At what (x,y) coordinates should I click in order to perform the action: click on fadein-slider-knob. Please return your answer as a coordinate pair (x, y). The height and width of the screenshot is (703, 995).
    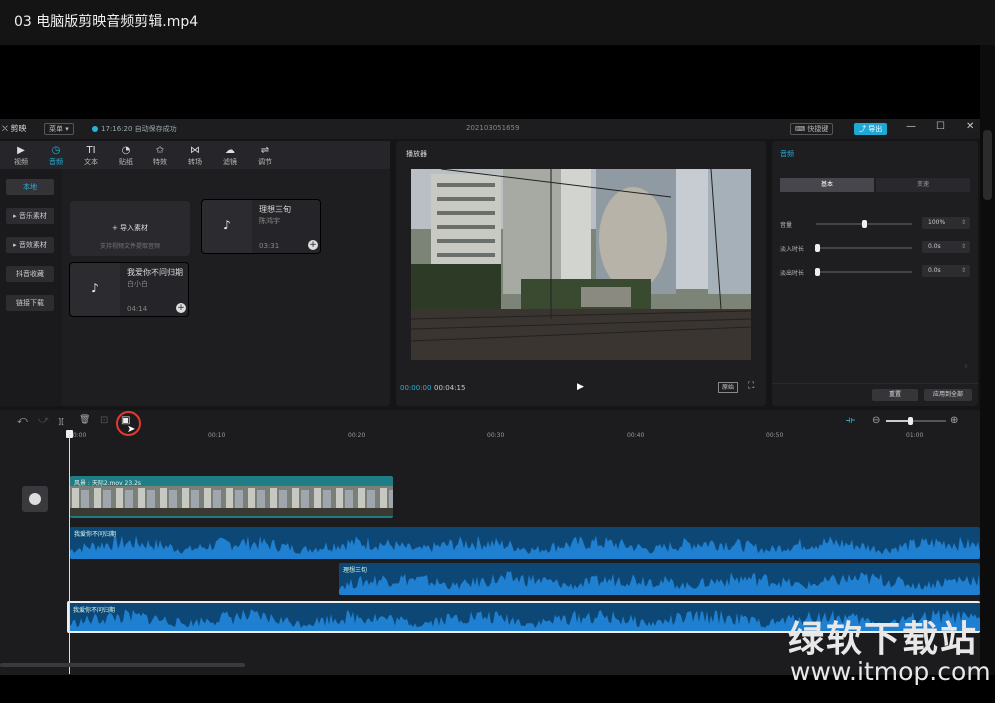
    Looking at the image, I should click on (817, 248).